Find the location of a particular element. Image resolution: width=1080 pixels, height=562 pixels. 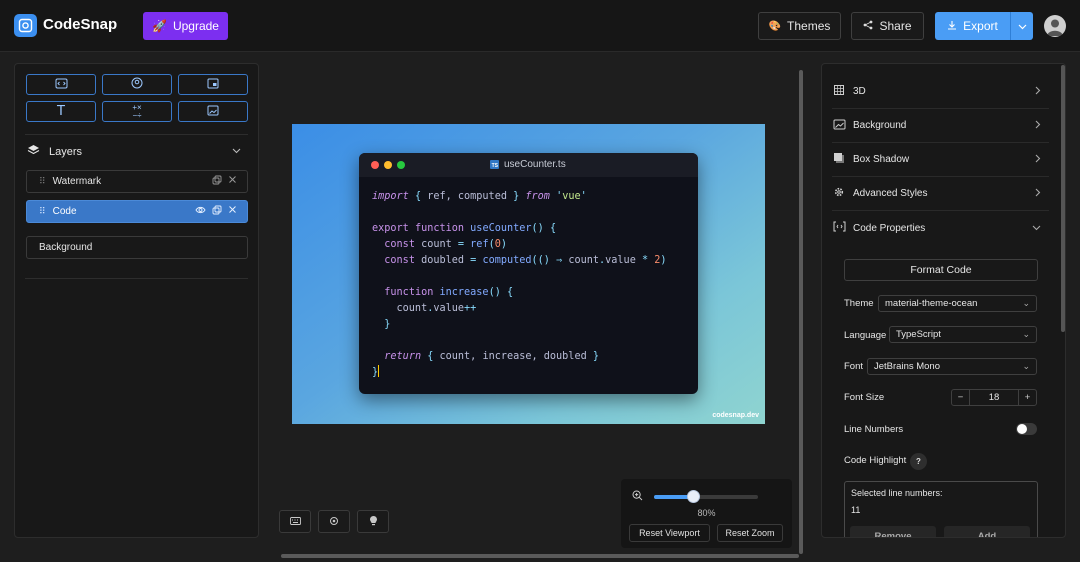

layer-row-code: ⠿ Code is located at coordinates (137, 211).